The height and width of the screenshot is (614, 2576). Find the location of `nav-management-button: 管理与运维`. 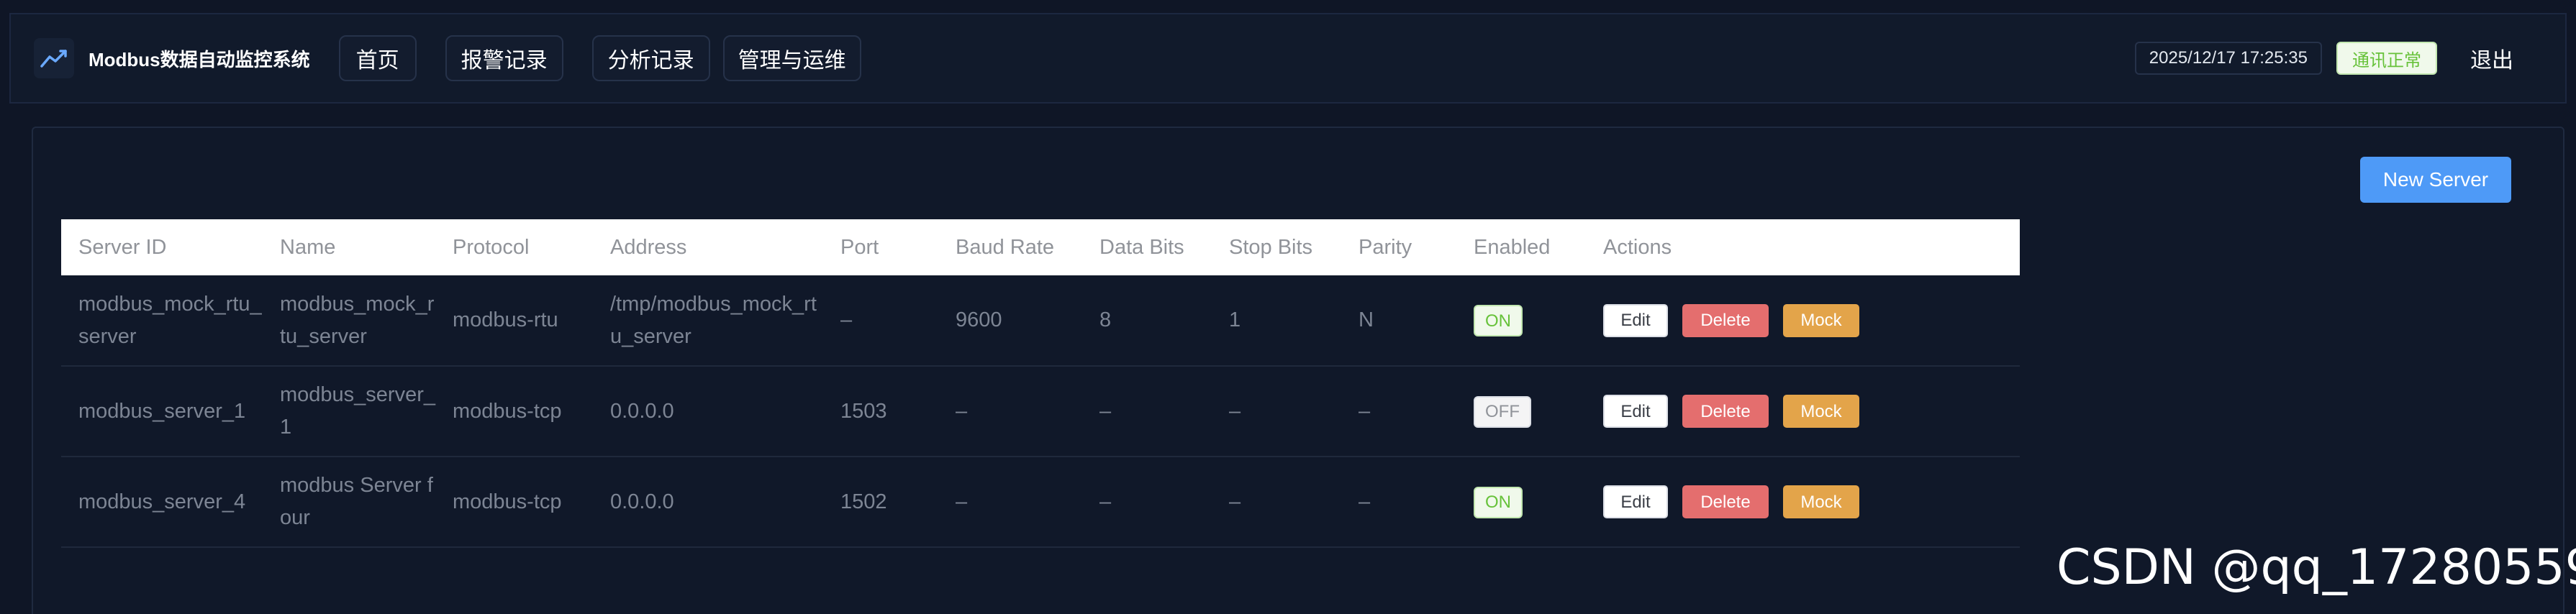

nav-management-button: 管理与运维 is located at coordinates (791, 58).